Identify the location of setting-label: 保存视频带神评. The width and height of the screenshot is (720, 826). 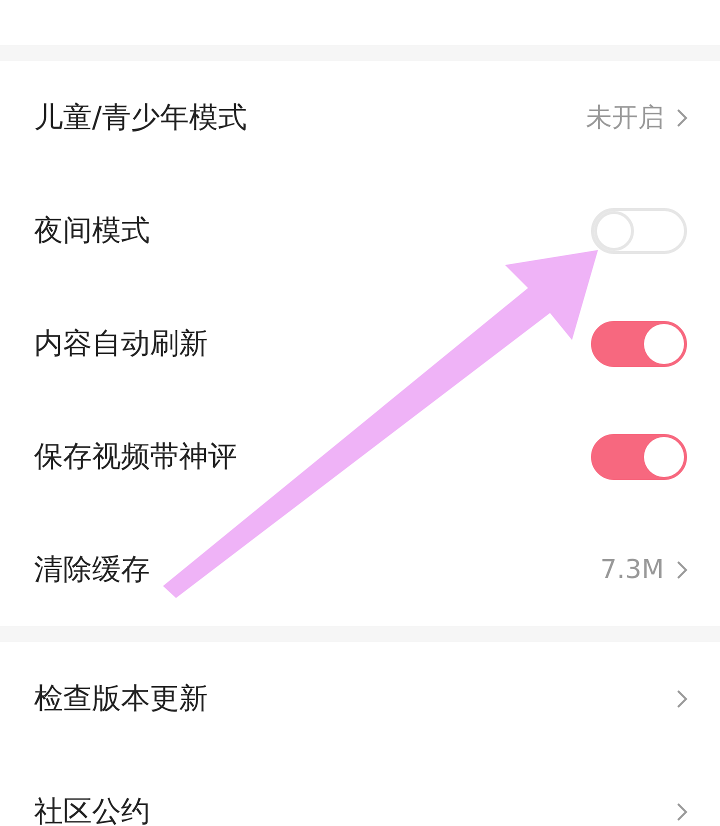
(136, 456).